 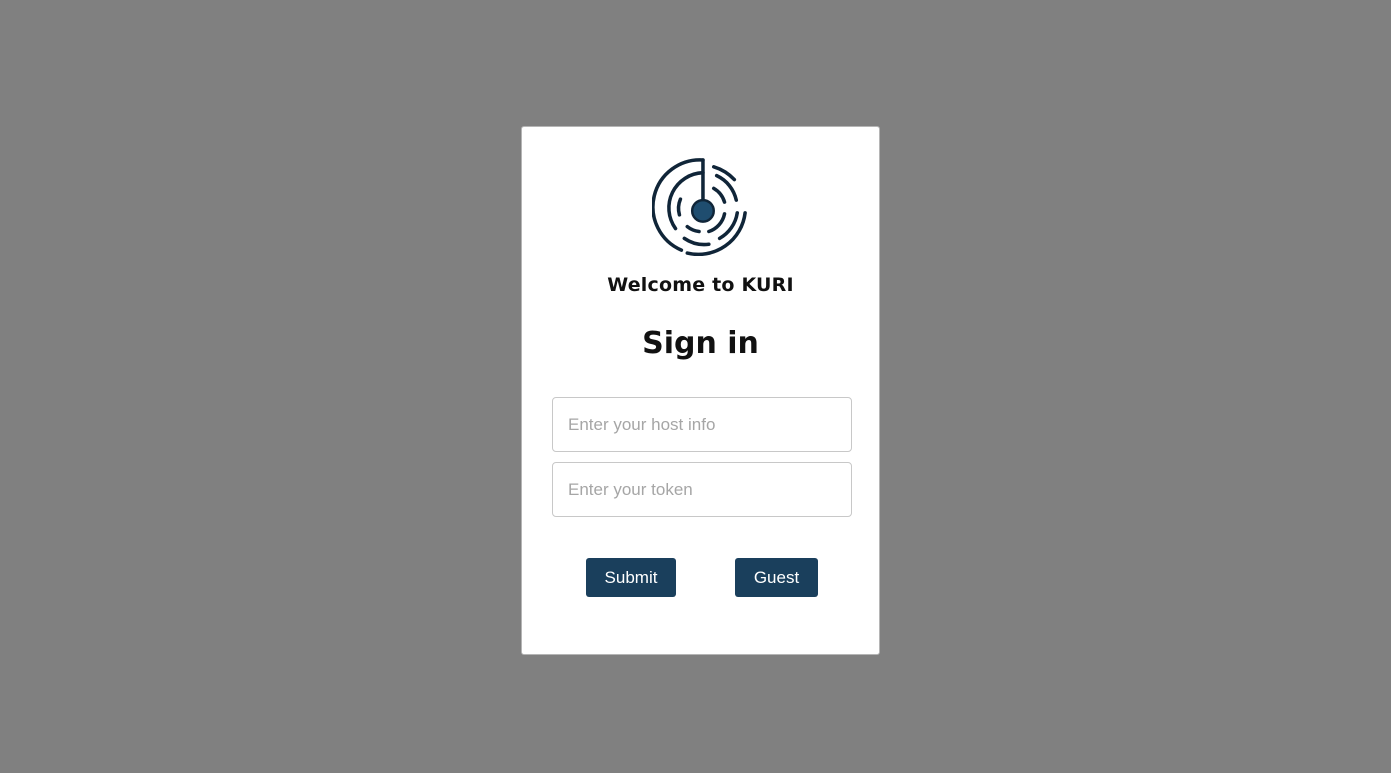 I want to click on page-title: Sign in, so click(x=700, y=343).